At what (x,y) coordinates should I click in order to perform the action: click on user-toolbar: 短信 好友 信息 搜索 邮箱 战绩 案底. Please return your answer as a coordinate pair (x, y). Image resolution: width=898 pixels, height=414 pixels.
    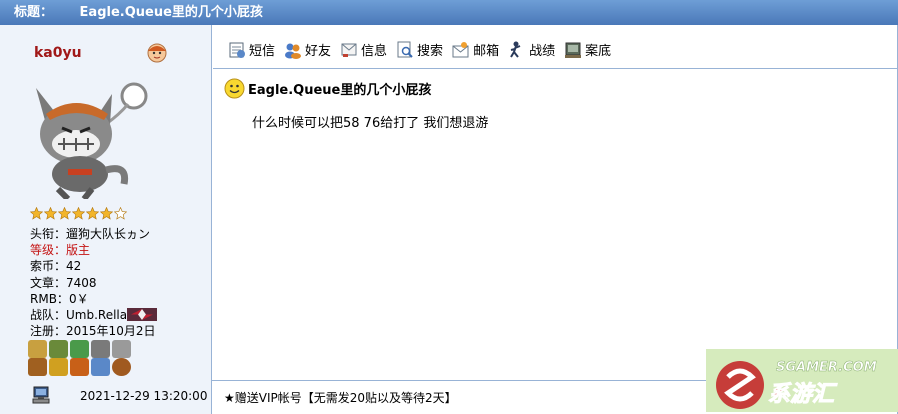
    Looking at the image, I should click on (424, 49).